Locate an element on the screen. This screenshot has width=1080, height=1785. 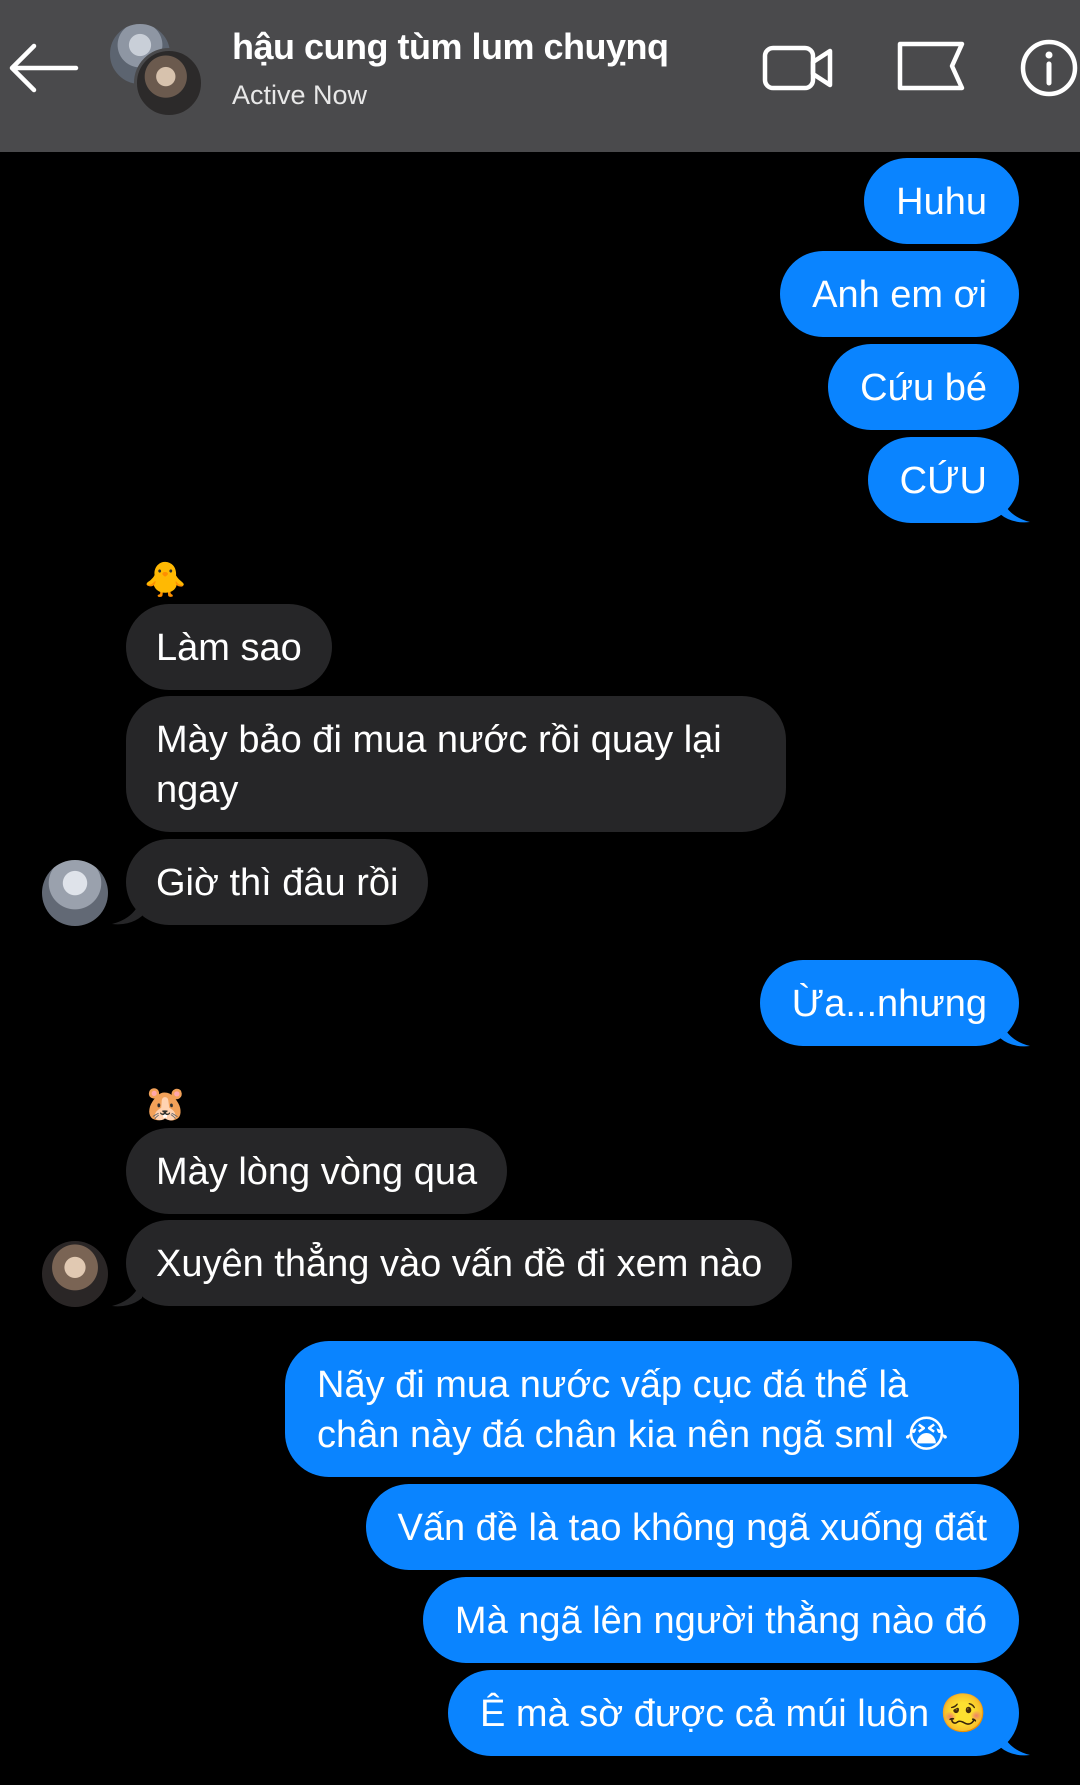
sent-message: Huhu is located at coordinates (941, 201).